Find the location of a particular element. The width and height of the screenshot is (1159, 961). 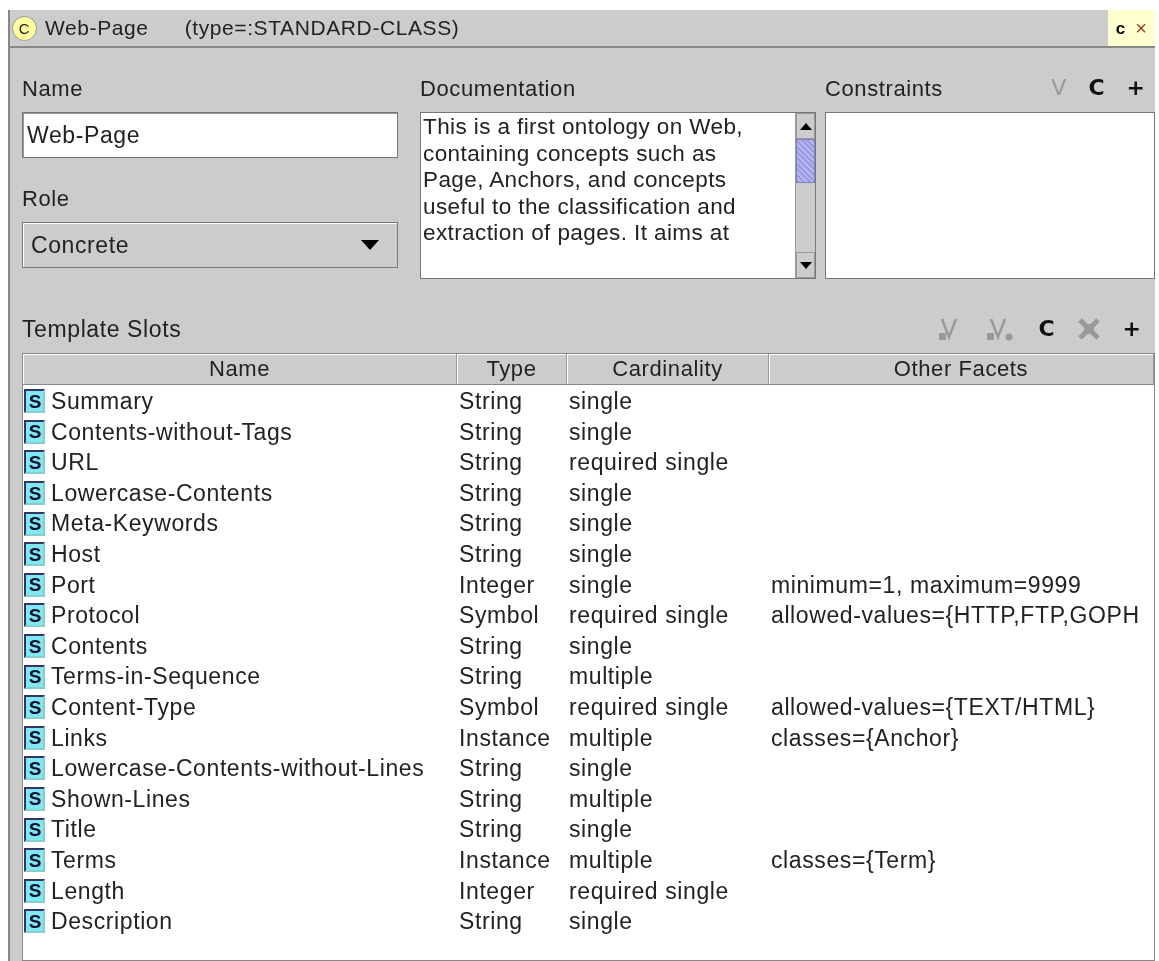

table-cell-text: minimum=1, maximum=9999 is located at coordinates (926, 585).